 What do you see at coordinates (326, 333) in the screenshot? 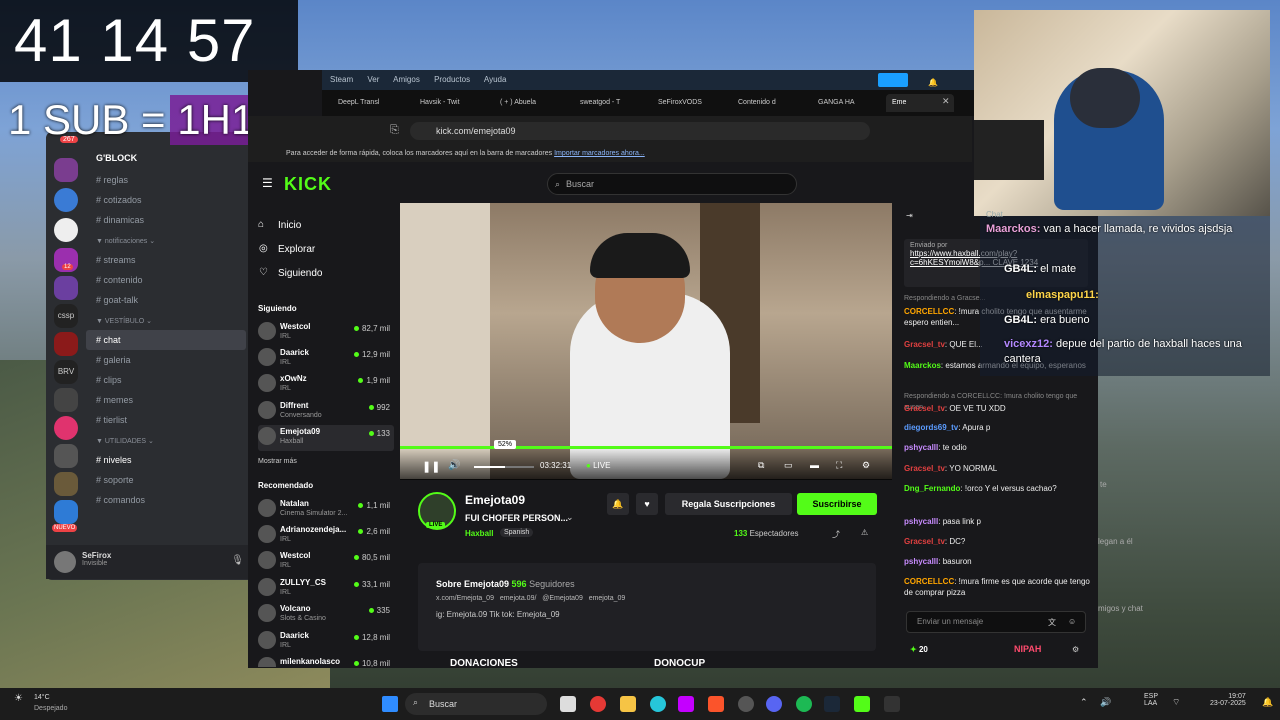
I see `following-item: Westcol IRL 82,7 mil` at bounding box center [326, 333].